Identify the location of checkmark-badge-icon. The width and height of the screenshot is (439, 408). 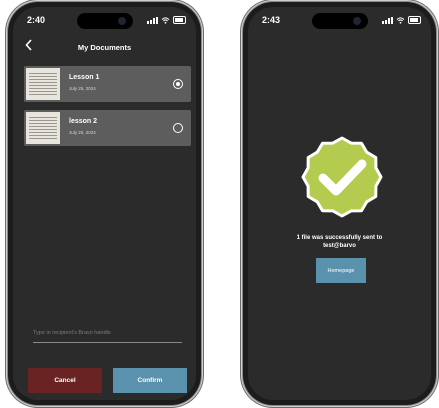
(342, 179).